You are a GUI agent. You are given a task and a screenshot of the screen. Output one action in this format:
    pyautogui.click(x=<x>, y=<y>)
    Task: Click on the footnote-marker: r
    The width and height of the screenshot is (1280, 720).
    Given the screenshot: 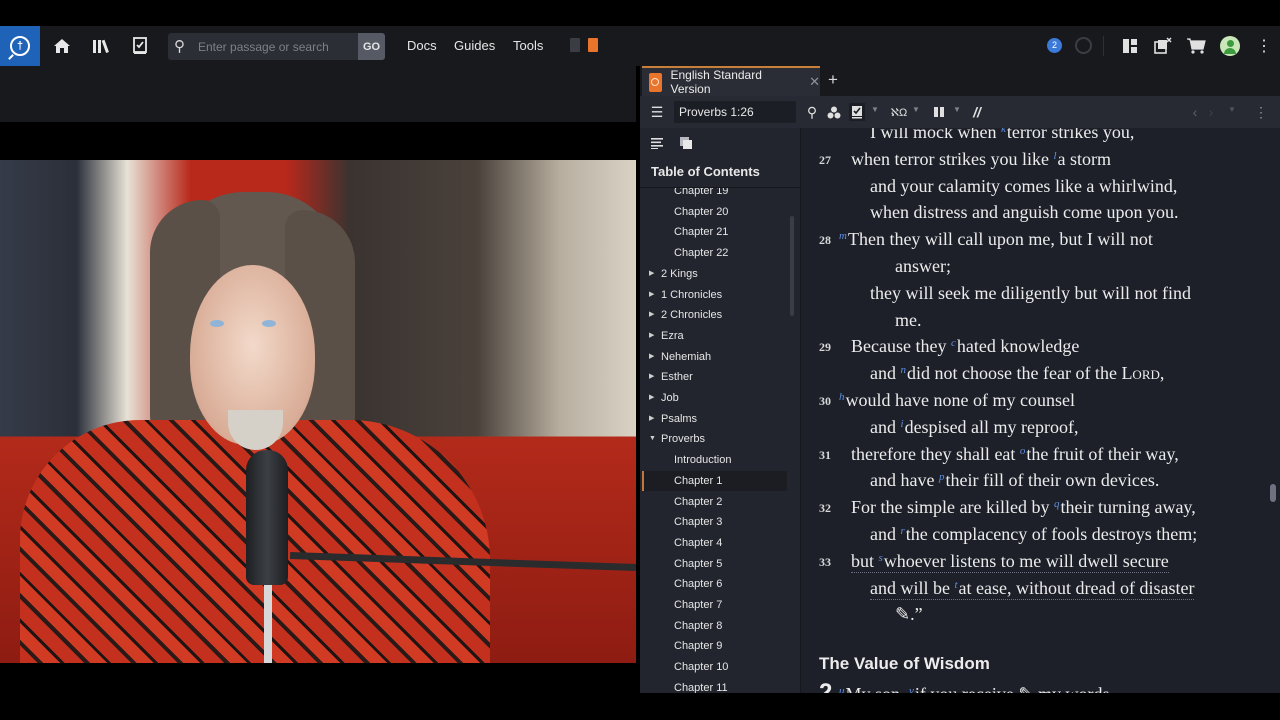 What is the action you would take?
    pyautogui.click(x=903, y=531)
    